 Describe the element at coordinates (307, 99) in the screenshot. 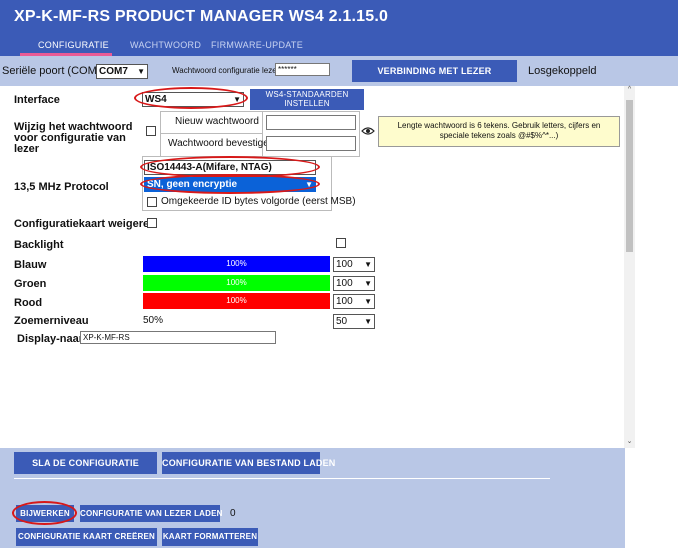

I see `ws4-defaults-button: WS4-STANDAARDEN INSTELLEN` at that location.